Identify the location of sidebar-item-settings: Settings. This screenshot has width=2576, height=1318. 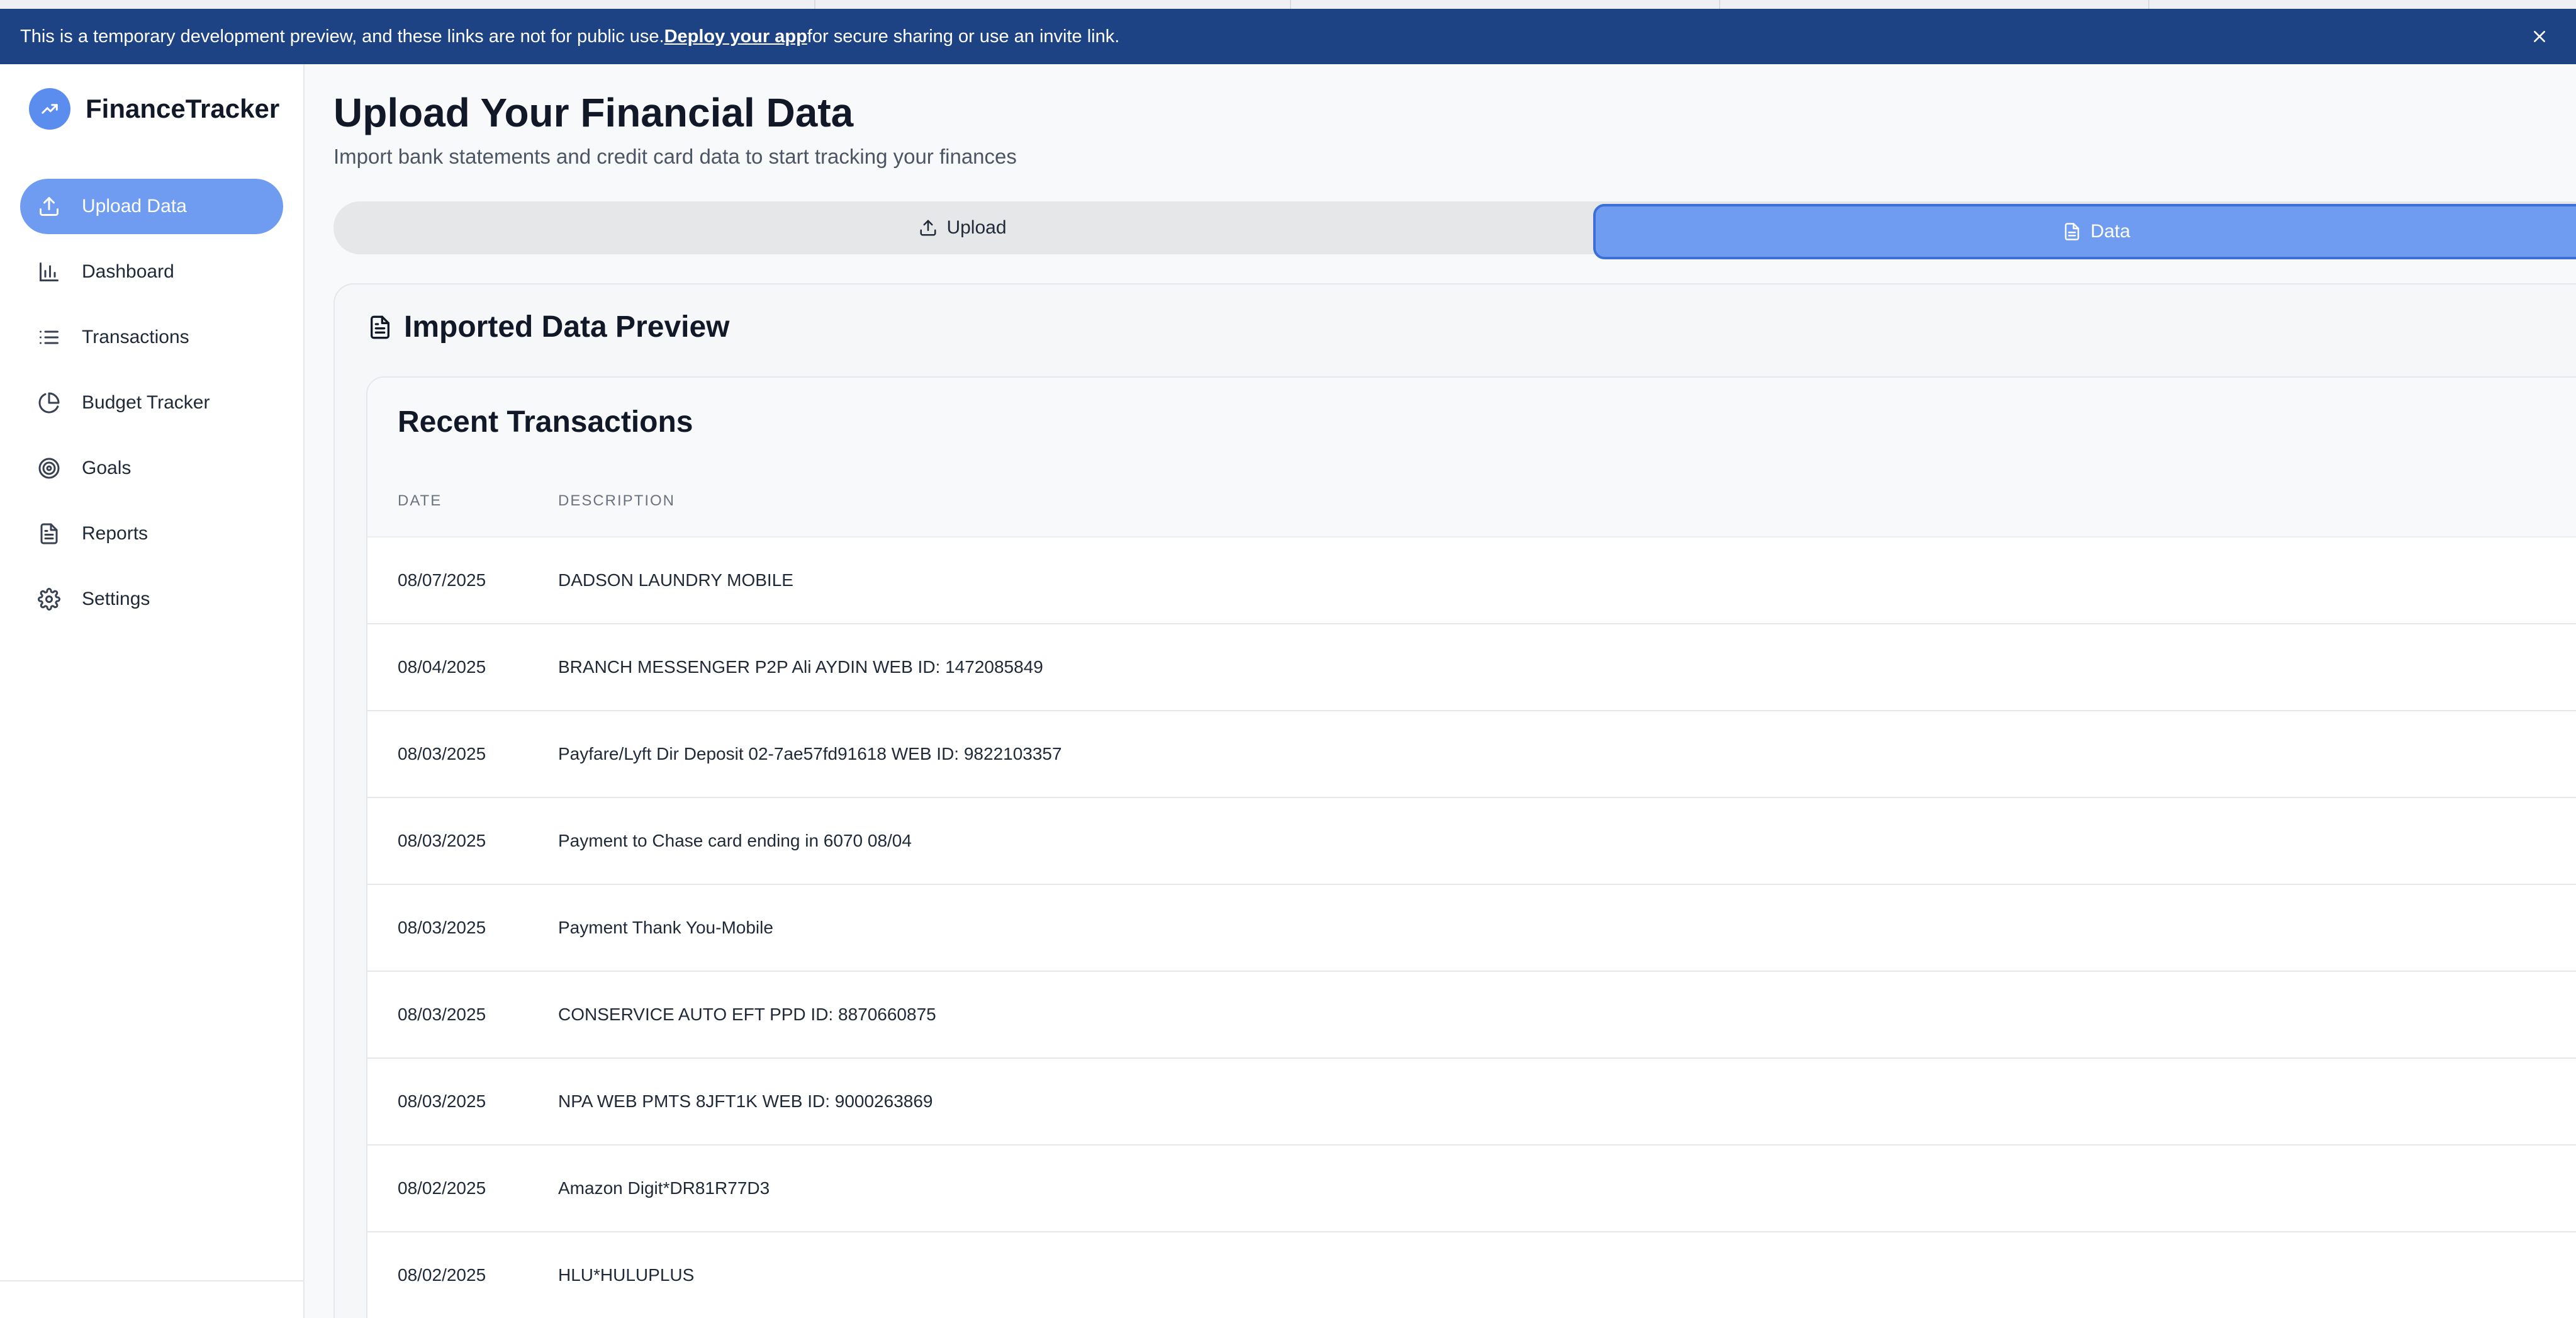
(151, 599).